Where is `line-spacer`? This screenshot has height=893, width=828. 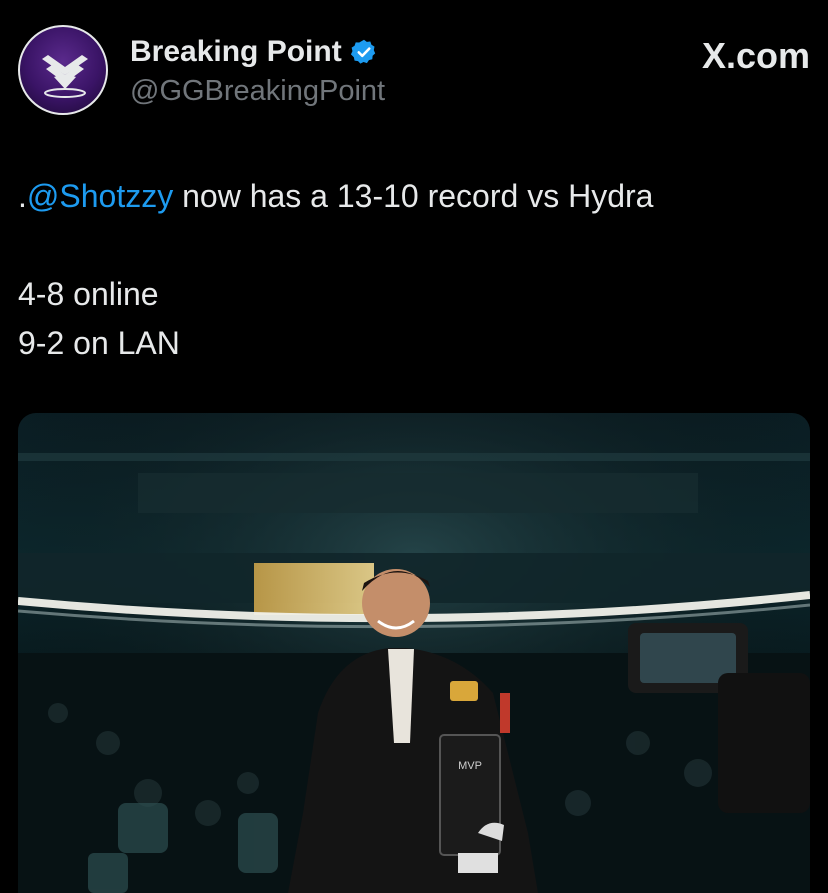
line-spacer is located at coordinates (413, 245).